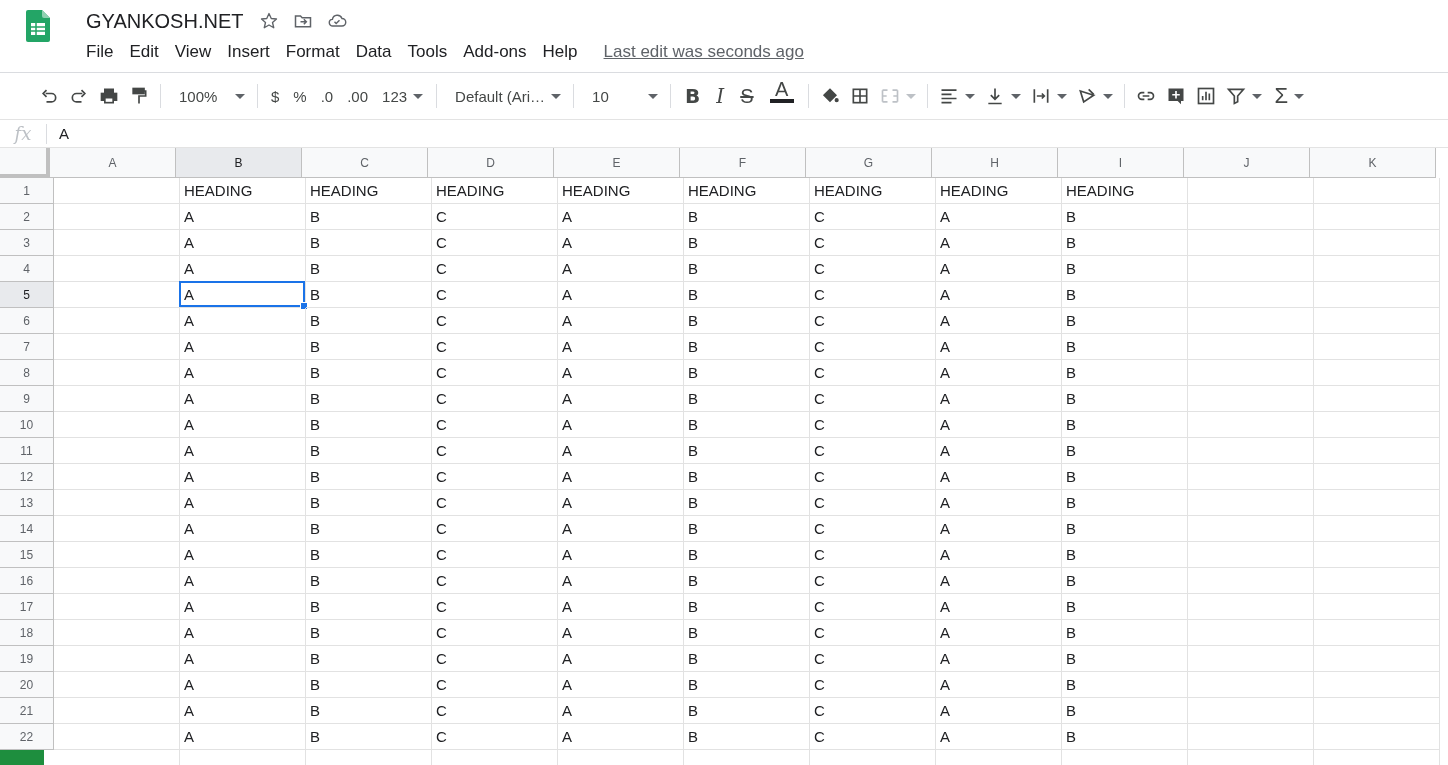  I want to click on menu-item: Data, so click(373, 52).